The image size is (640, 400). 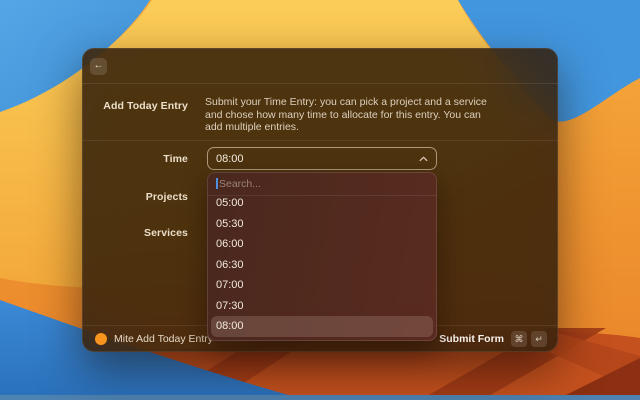 I want to click on time-field-value: 08:00, so click(x=230, y=158).